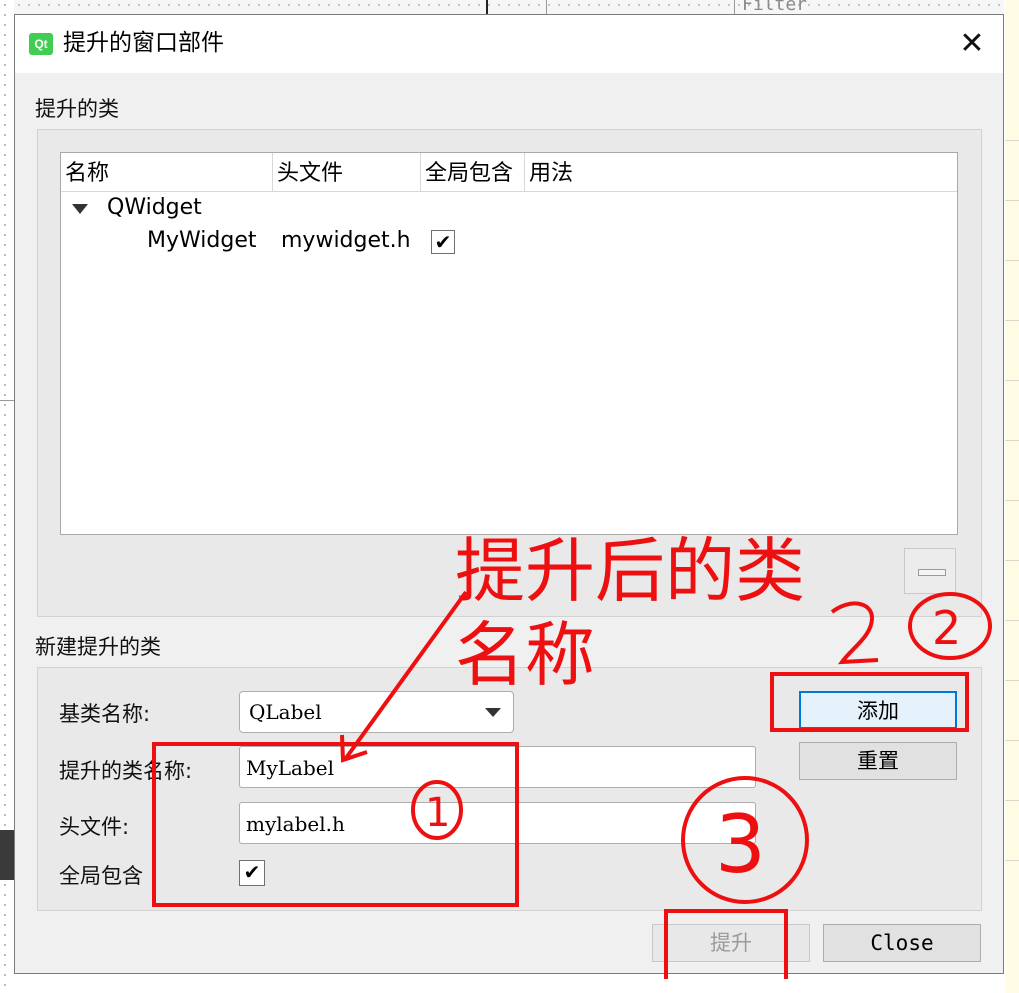 This screenshot has width=1019, height=993. I want to click on remove-button, so click(930, 571).